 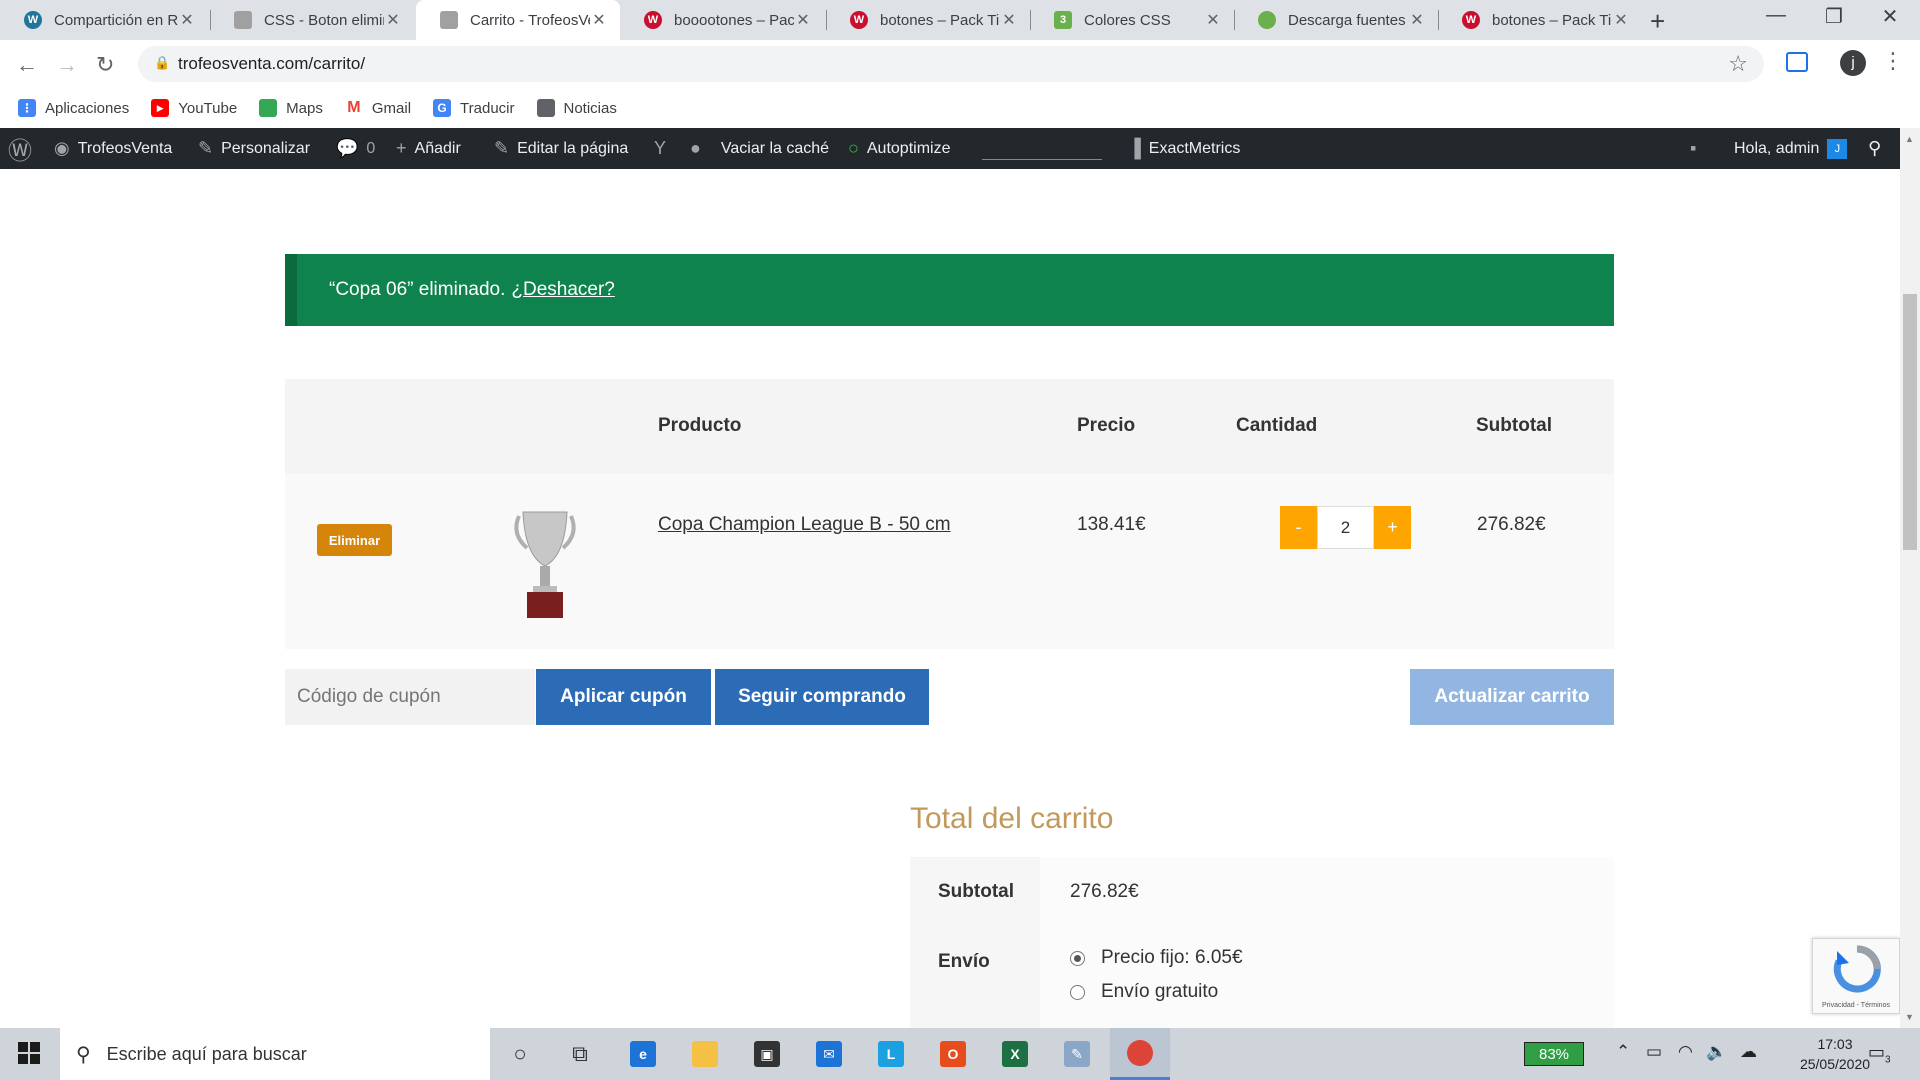 What do you see at coordinates (891, 1054) in the screenshot?
I see `app-l-icon: L` at bounding box center [891, 1054].